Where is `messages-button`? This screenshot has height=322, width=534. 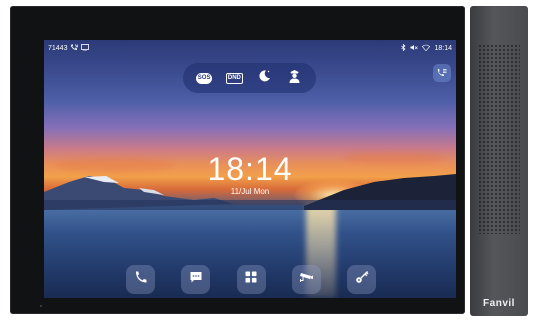
messages-button is located at coordinates (196, 279).